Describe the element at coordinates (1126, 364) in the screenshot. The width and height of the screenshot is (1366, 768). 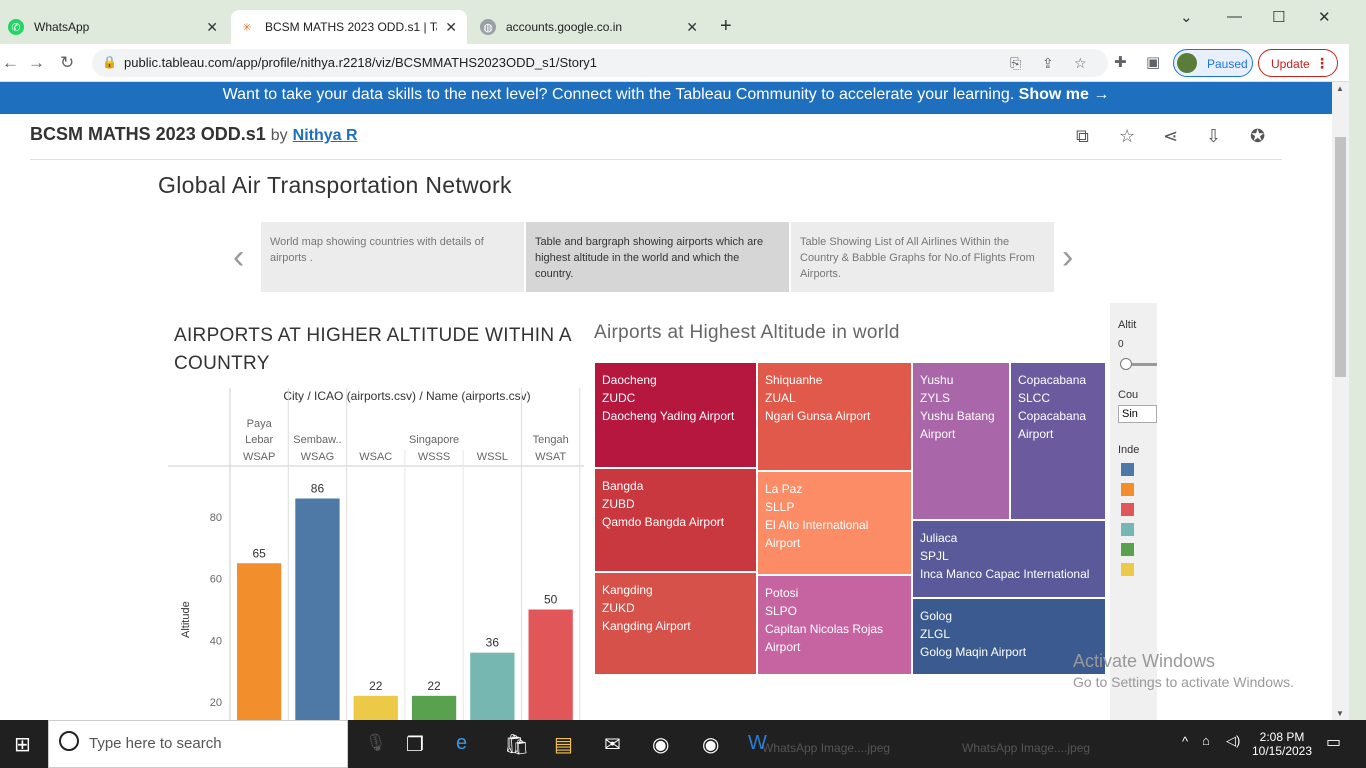
I see `altitude-slider-handle` at that location.